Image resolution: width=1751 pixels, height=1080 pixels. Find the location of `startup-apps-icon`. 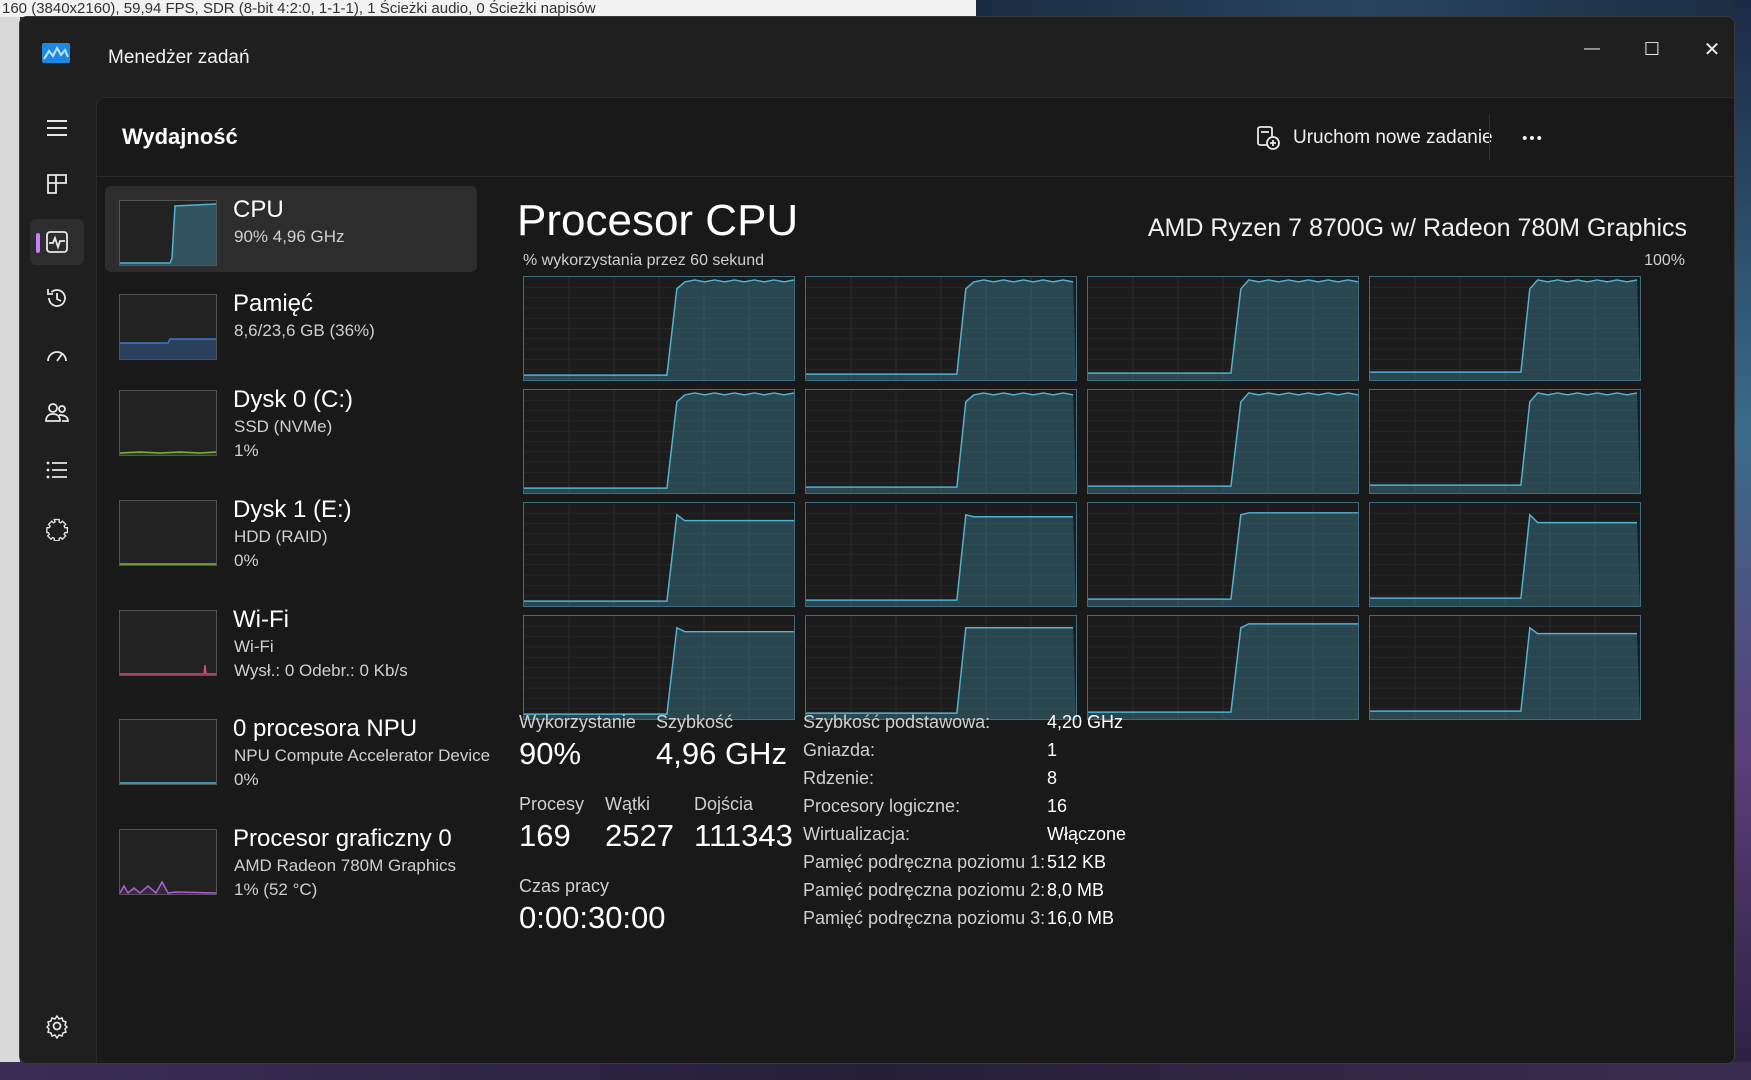

startup-apps-icon is located at coordinates (57, 356).